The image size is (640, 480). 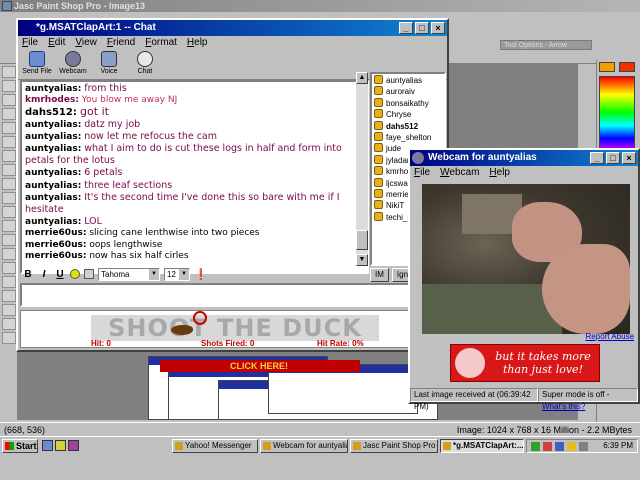 What do you see at coordinates (129, 274) in the screenshot?
I see `font-select: Tahoma ▼` at bounding box center [129, 274].